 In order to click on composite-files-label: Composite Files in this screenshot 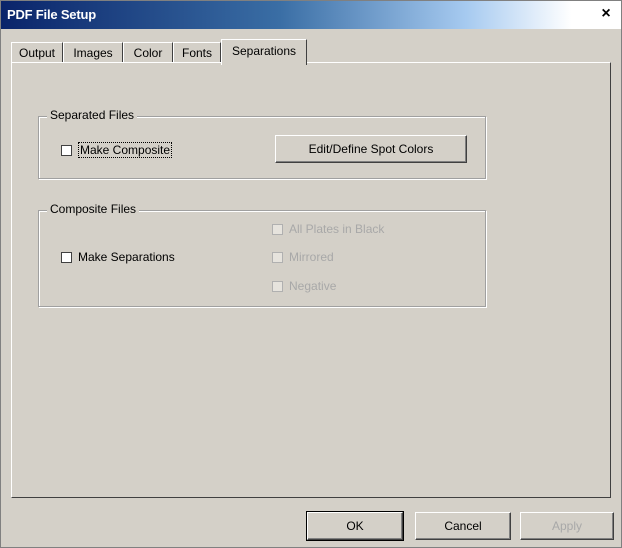, I will do `click(93, 209)`.